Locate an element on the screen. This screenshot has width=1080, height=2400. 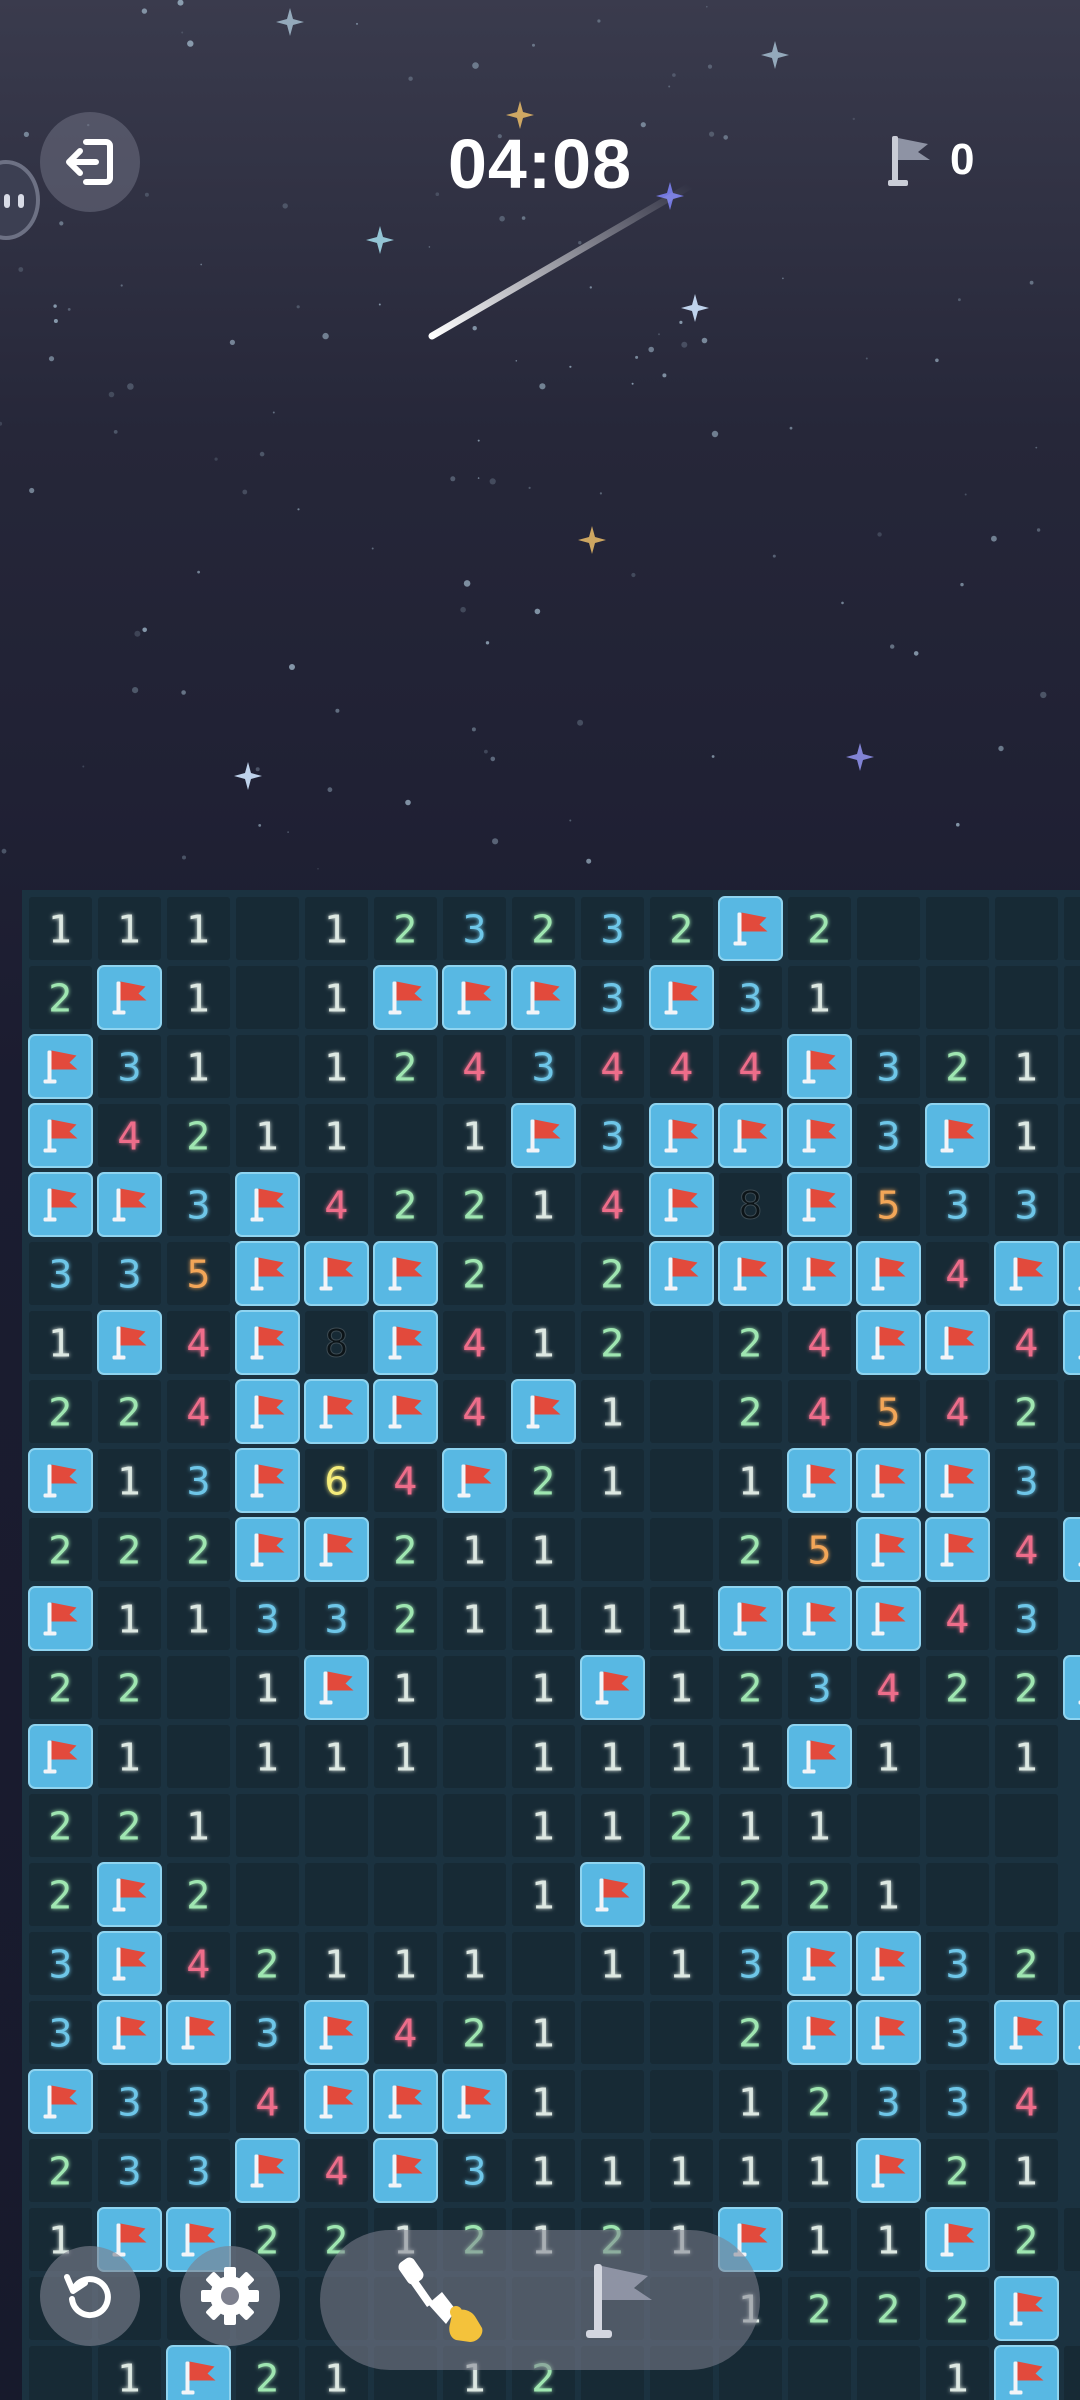
flag-tool-button is located at coordinates (622, 2300).